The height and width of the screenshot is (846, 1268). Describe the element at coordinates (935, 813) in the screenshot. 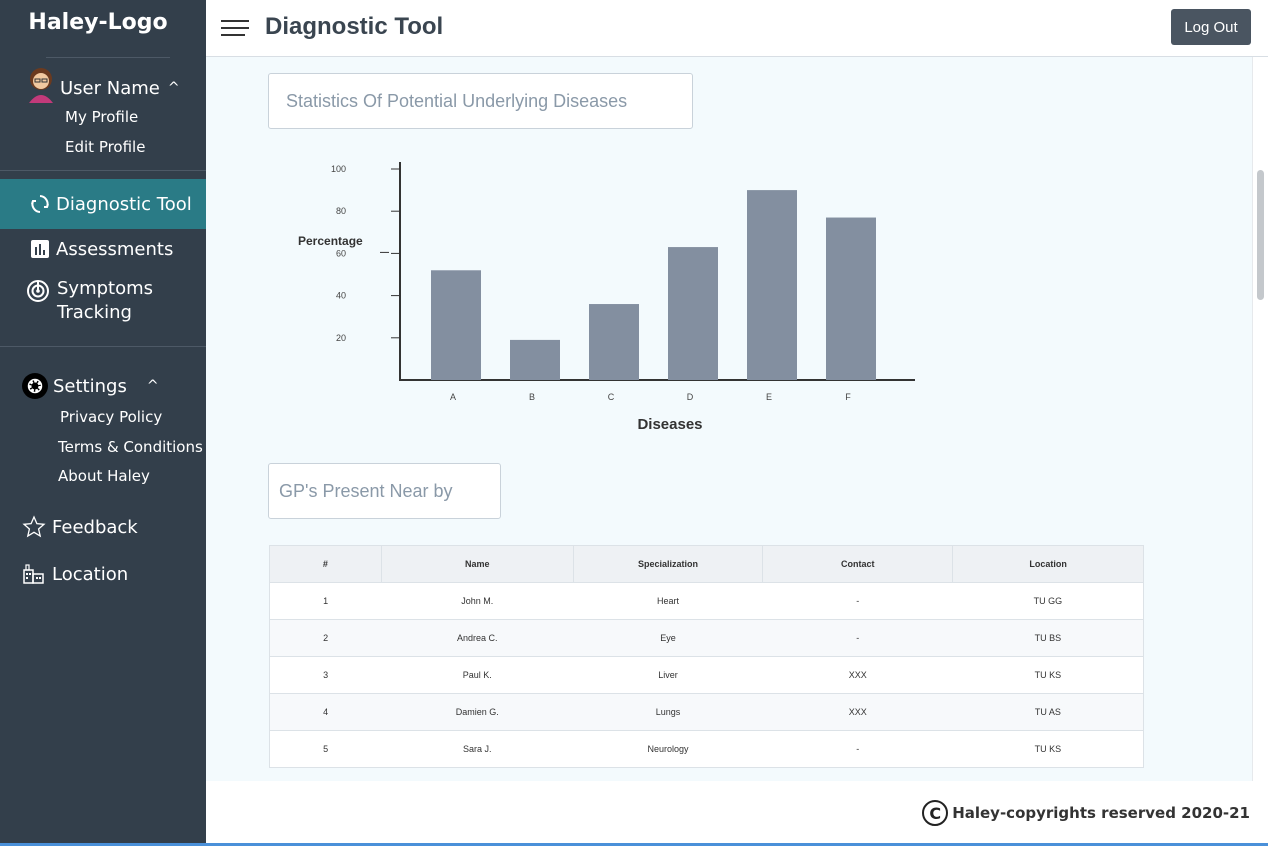

I see `copyright-icon: C` at that location.